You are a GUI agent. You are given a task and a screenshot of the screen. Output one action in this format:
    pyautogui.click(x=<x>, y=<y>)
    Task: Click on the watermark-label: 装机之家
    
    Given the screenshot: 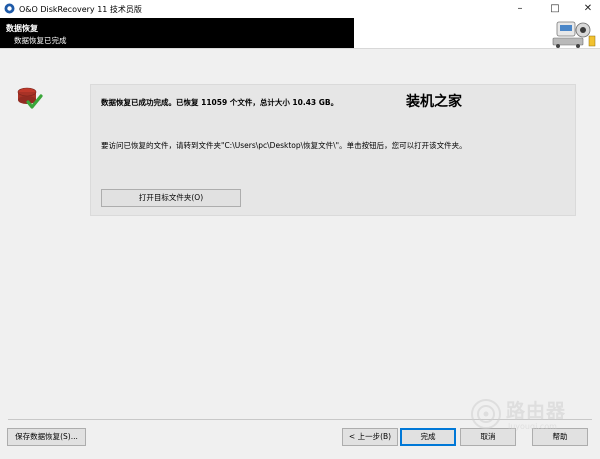 What is the action you would take?
    pyautogui.click(x=434, y=102)
    